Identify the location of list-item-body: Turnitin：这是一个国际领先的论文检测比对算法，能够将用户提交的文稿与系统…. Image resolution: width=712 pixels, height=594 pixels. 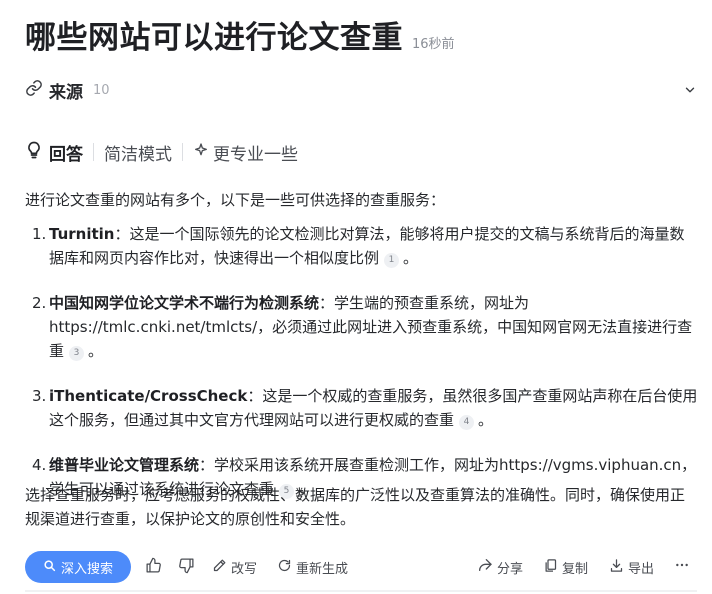
(374, 246).